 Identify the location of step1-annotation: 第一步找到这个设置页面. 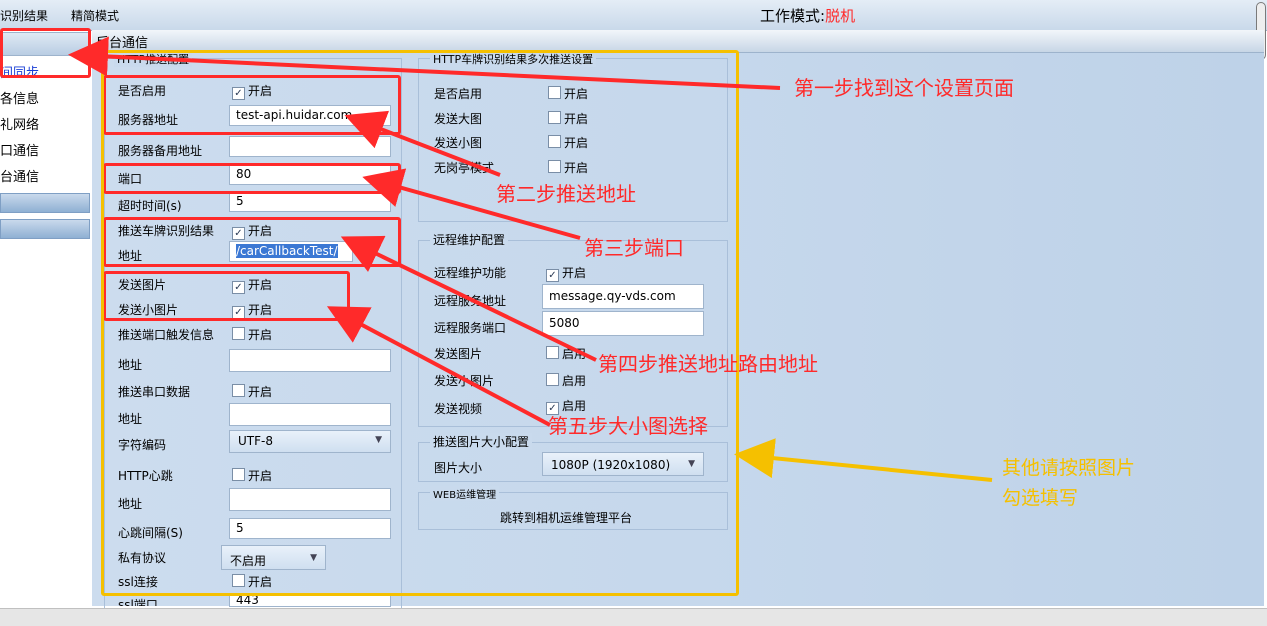
(904, 88).